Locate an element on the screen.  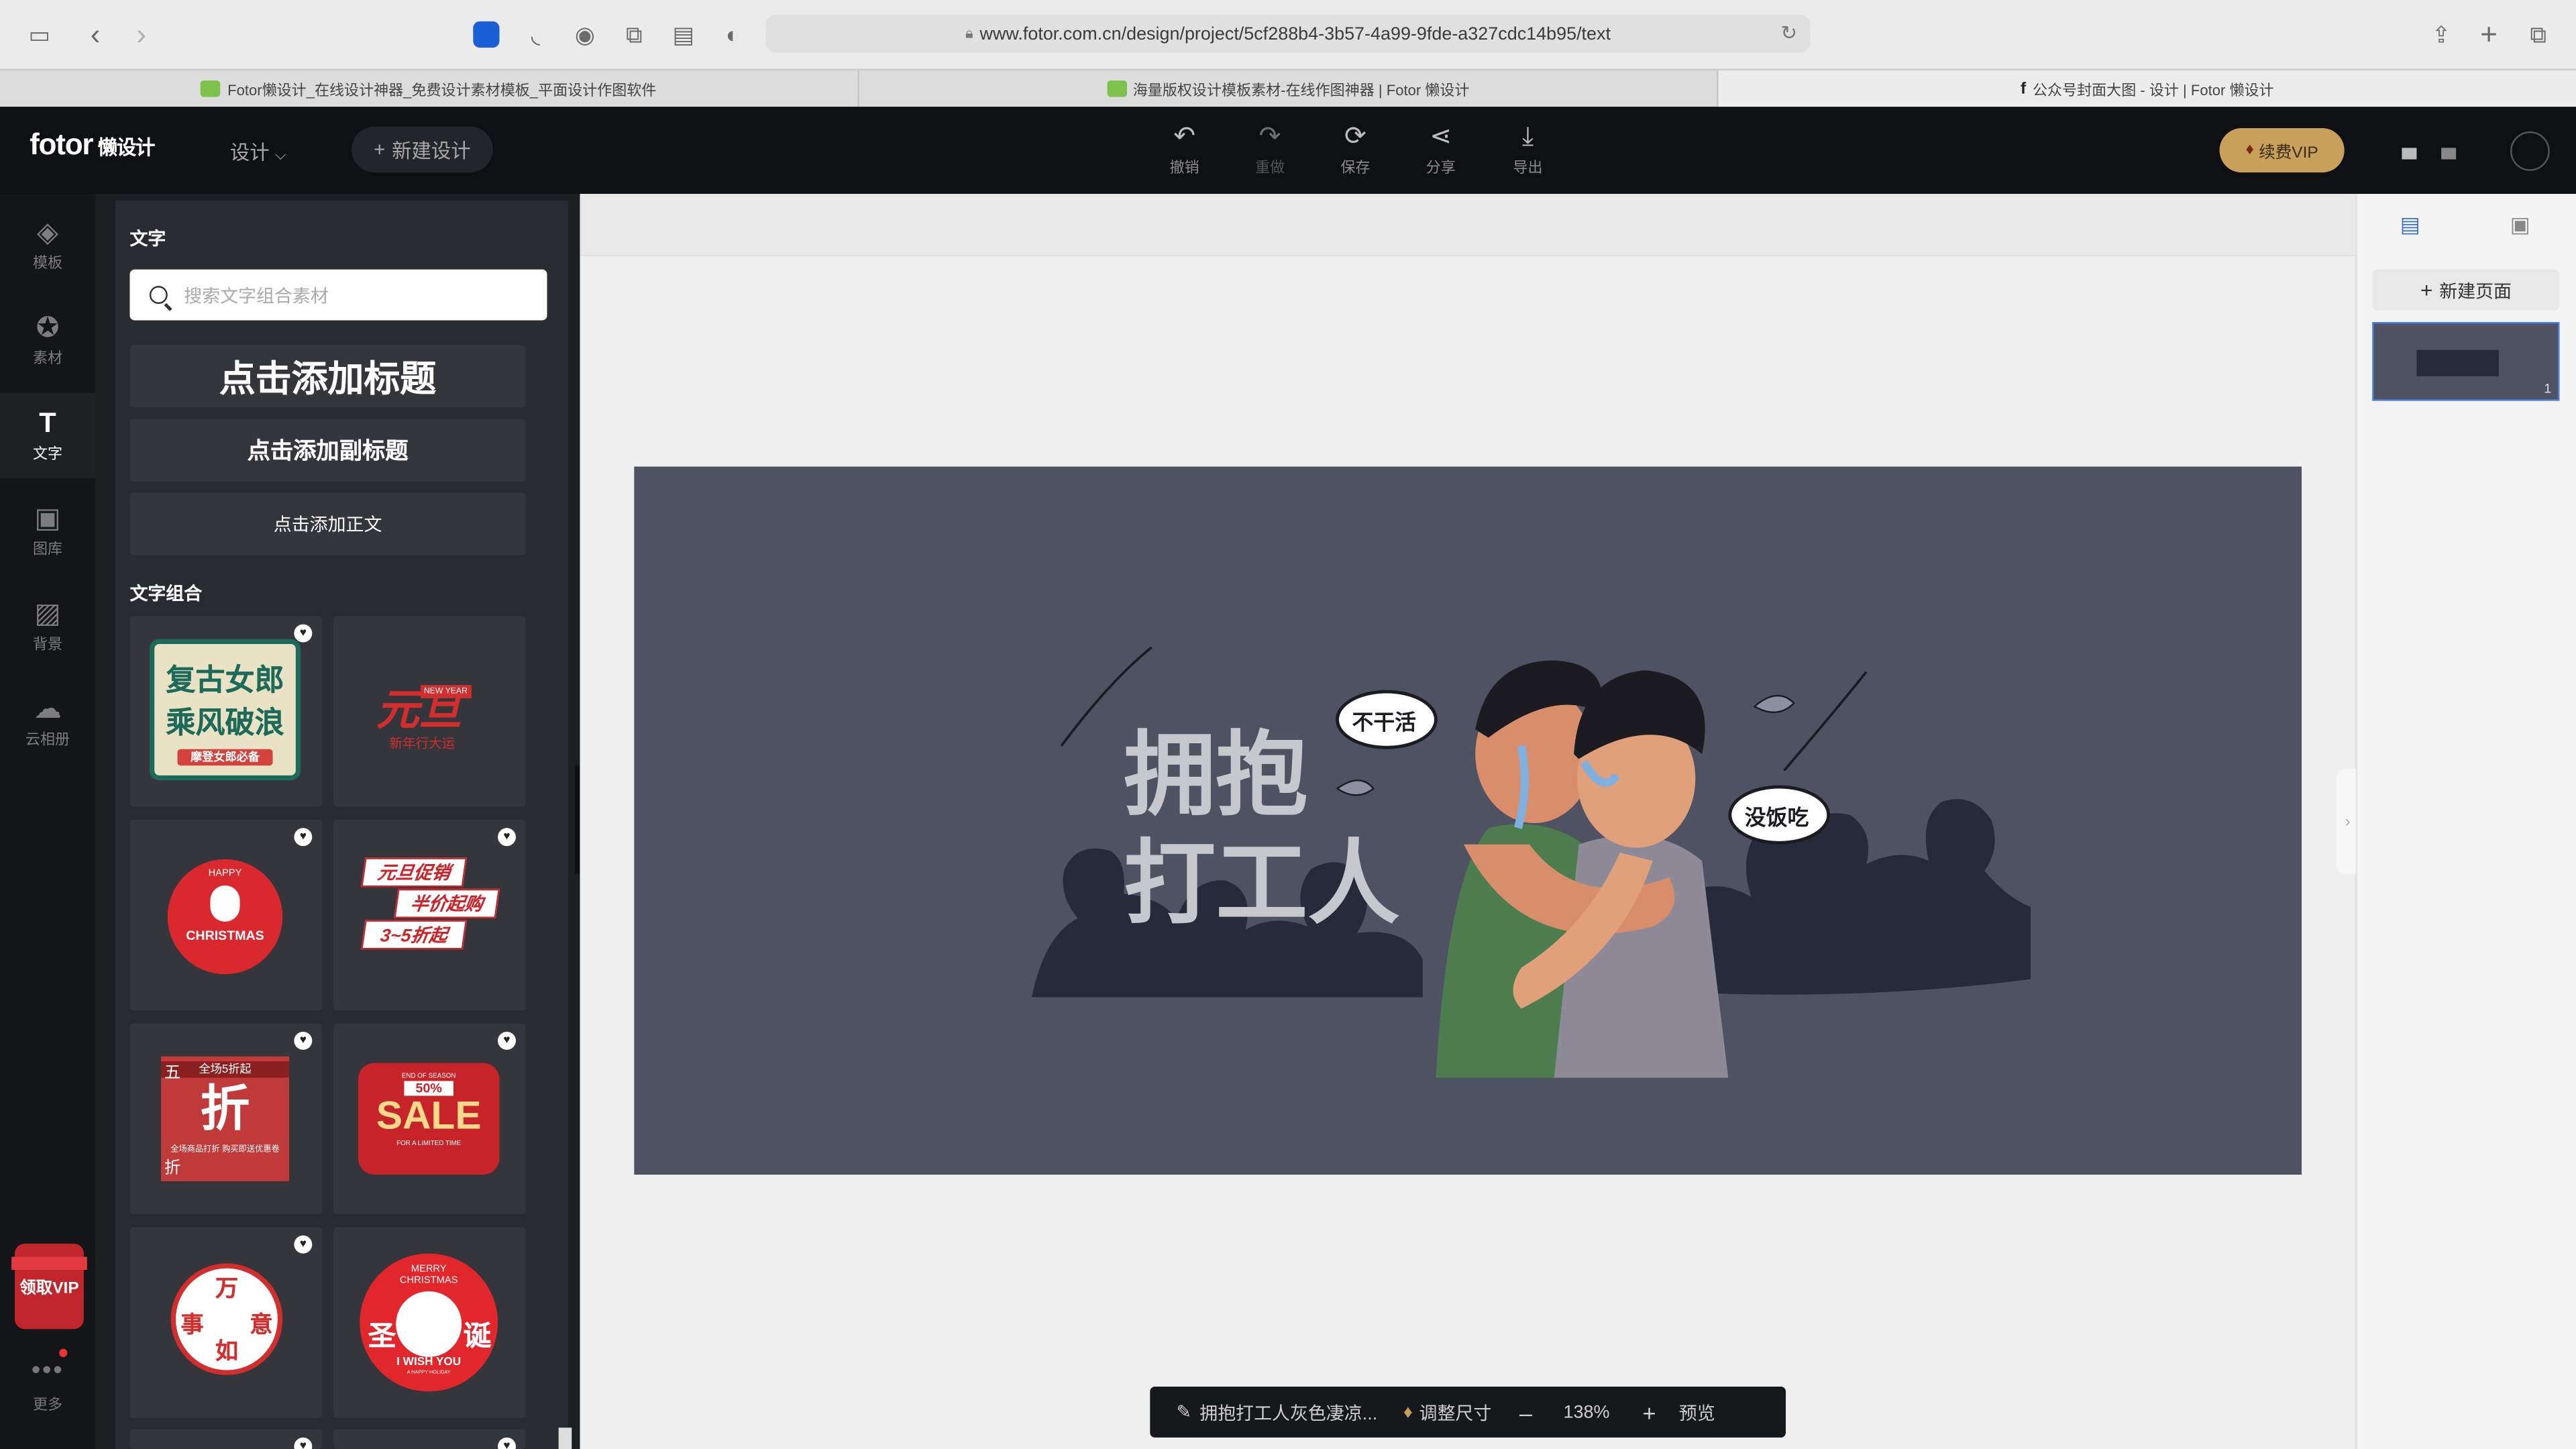
undo-button: ↶ 撤销 is located at coordinates (1184, 149).